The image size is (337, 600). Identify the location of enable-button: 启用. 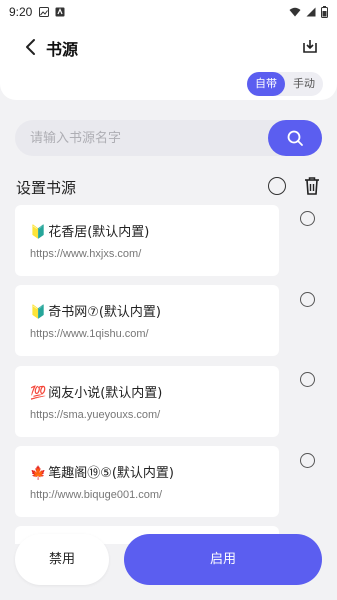
(223, 559).